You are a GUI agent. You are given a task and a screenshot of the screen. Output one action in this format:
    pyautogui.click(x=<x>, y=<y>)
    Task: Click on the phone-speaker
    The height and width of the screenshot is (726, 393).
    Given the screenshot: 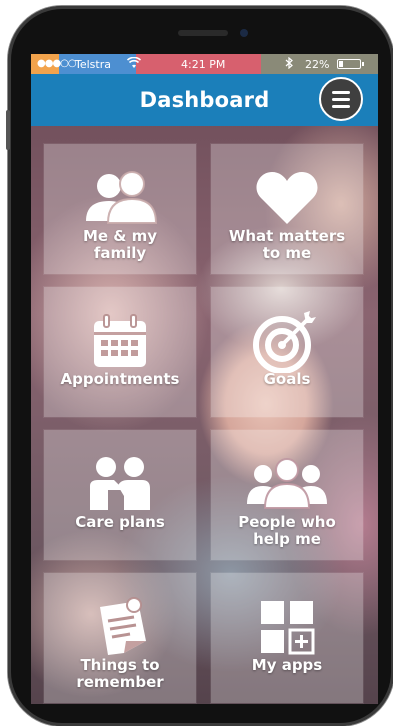 What is the action you would take?
    pyautogui.click(x=203, y=33)
    